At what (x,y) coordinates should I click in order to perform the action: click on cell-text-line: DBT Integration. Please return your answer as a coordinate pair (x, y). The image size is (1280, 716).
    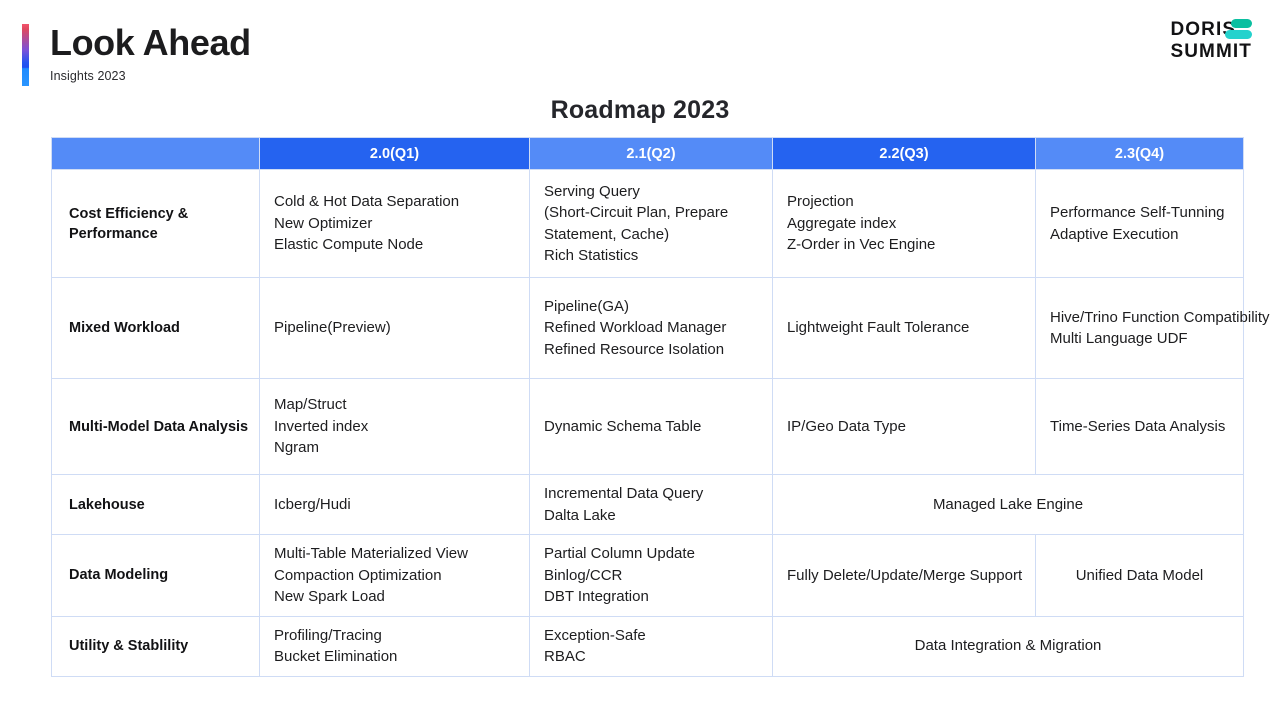
    Looking at the image, I should click on (596, 596).